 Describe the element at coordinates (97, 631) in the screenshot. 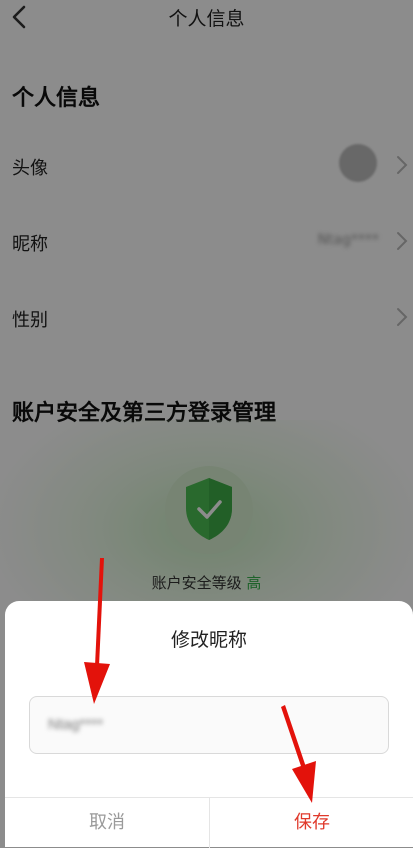

I see `annotation-arrow-input` at that location.